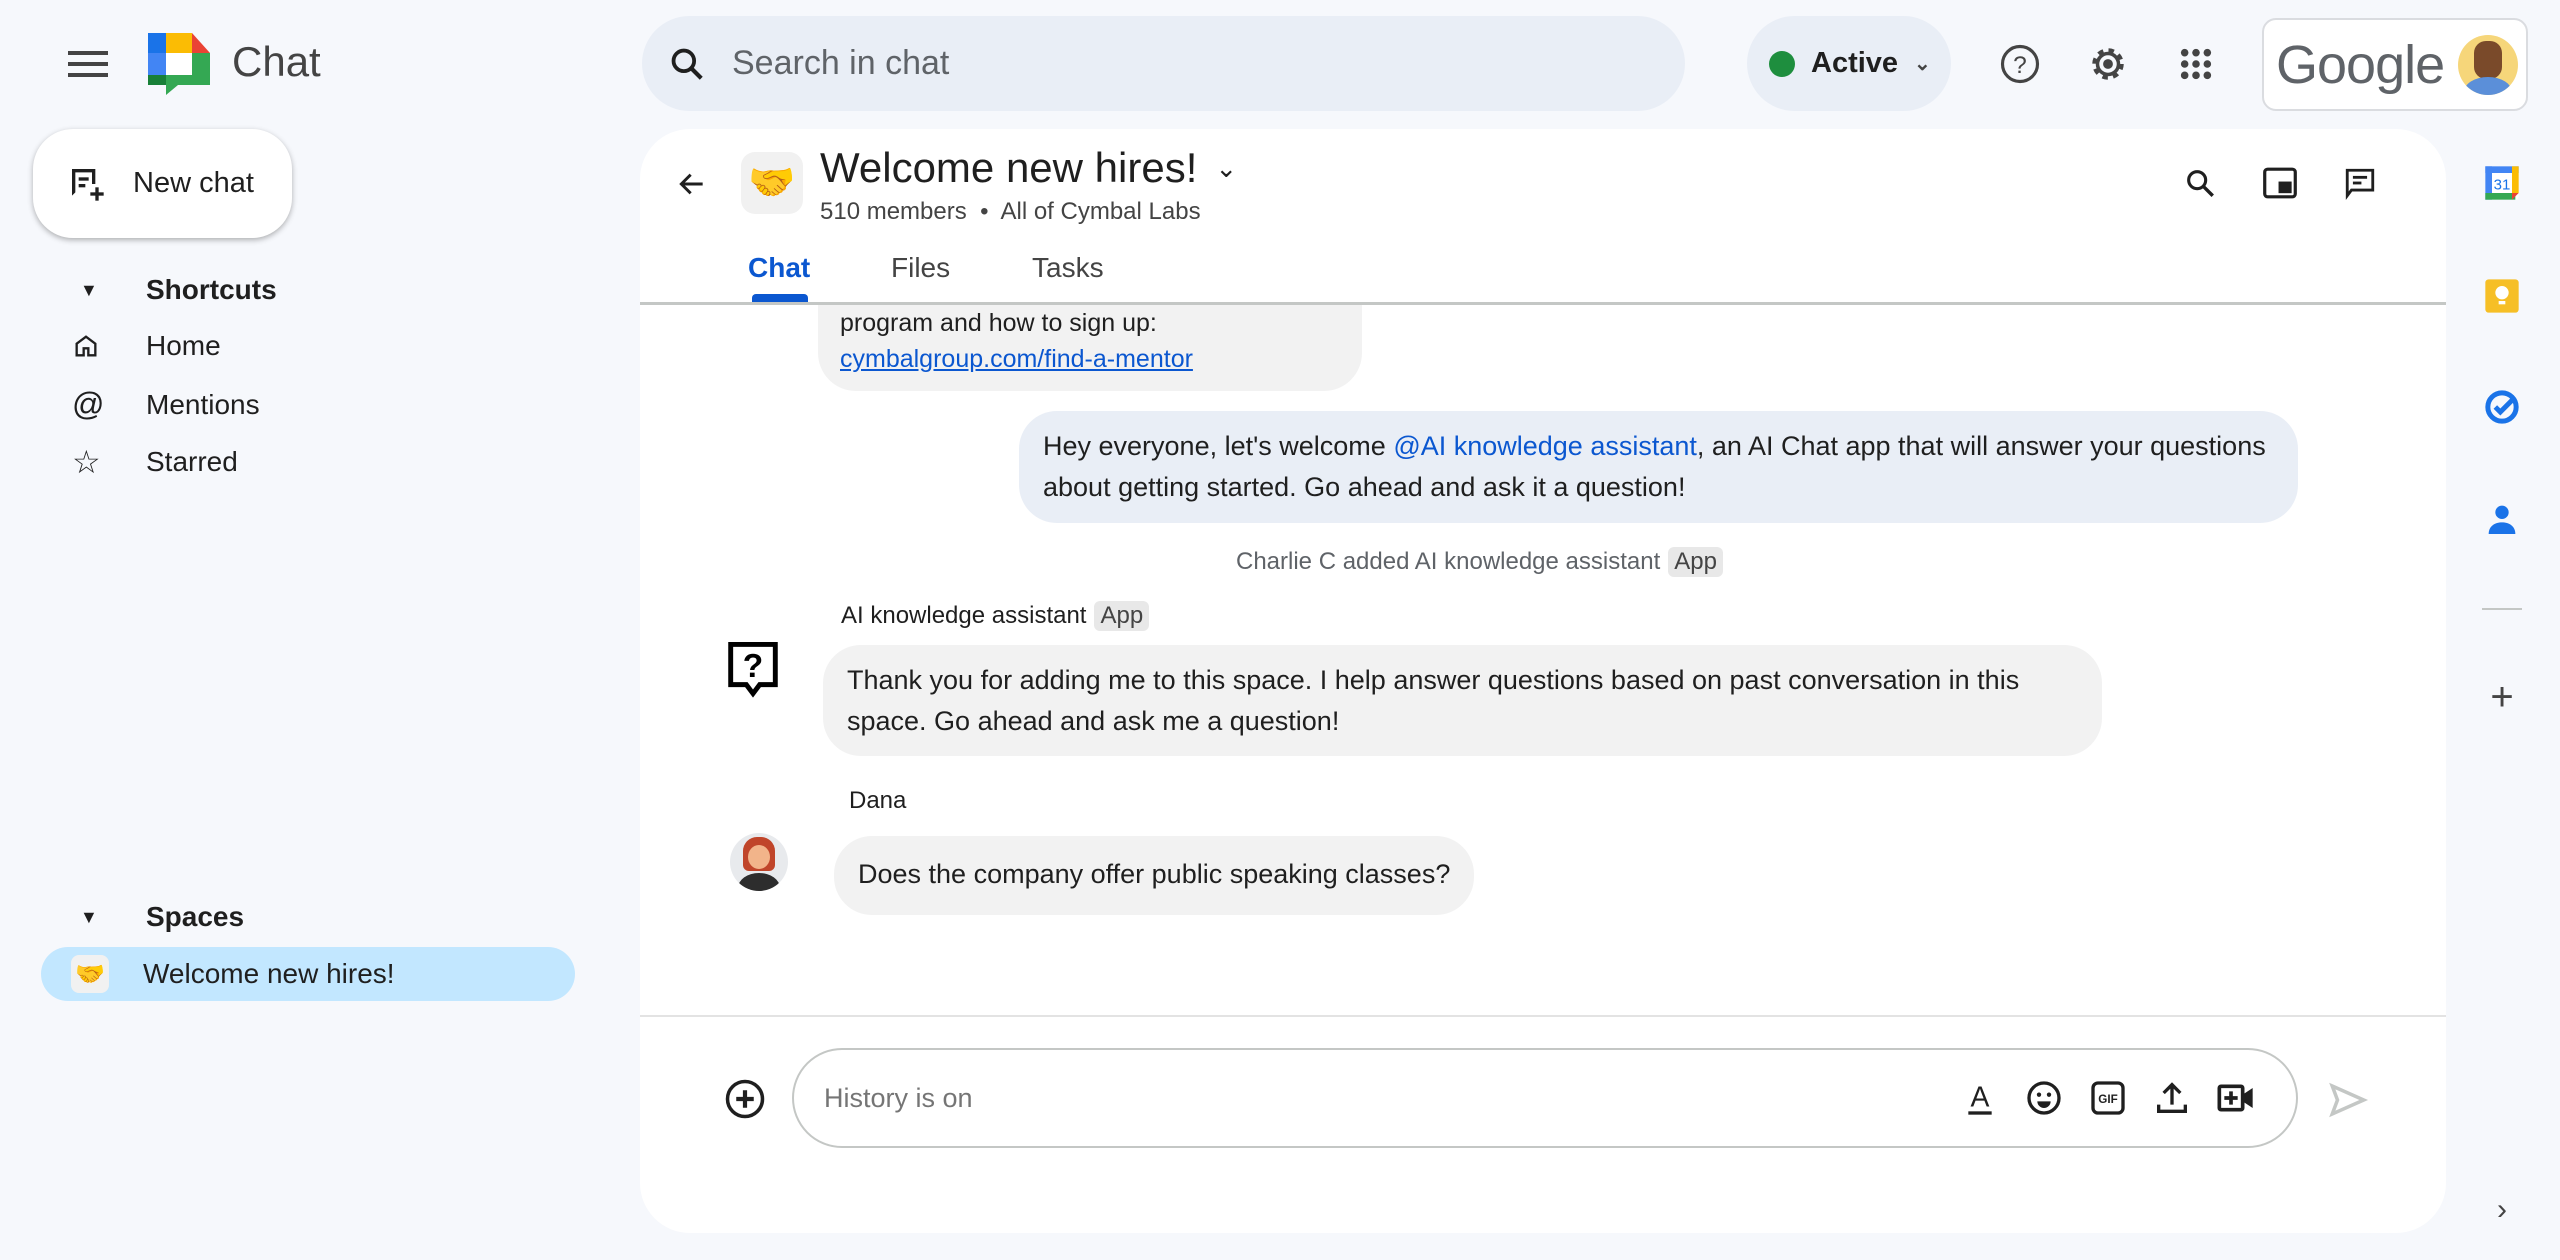 The width and height of the screenshot is (2560, 1260). Describe the element at coordinates (2502, 1210) in the screenshot. I see `expand-panel-chevron-icon: ›` at that location.